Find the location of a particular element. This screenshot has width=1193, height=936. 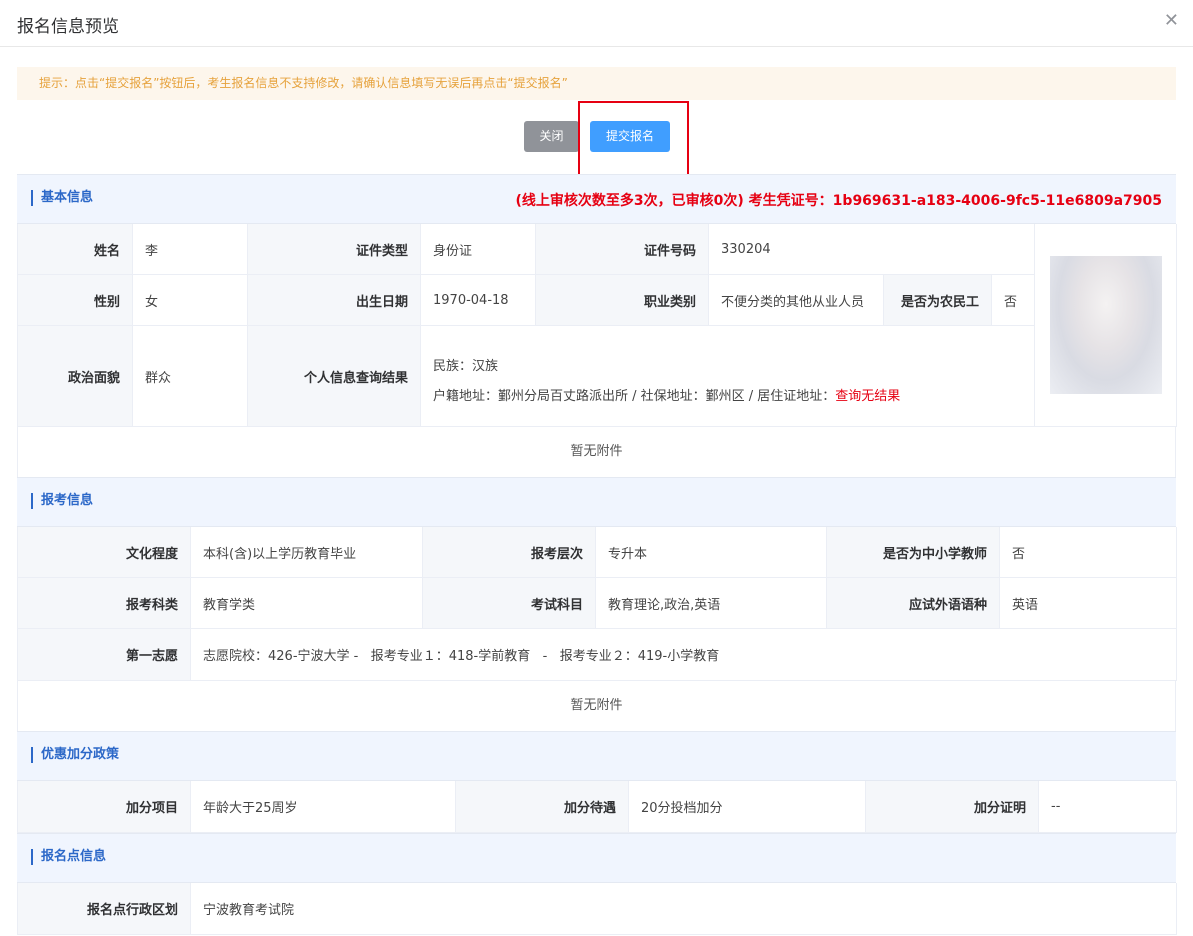

label-id-type: 证件类型 is located at coordinates (334, 249).